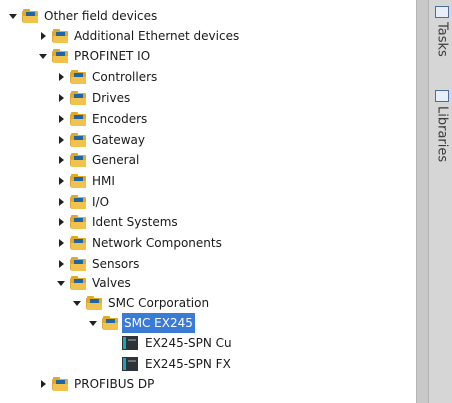 This screenshot has width=452, height=403. Describe the element at coordinates (119, 140) in the screenshot. I see `tree-item-label: Gateway` at that location.